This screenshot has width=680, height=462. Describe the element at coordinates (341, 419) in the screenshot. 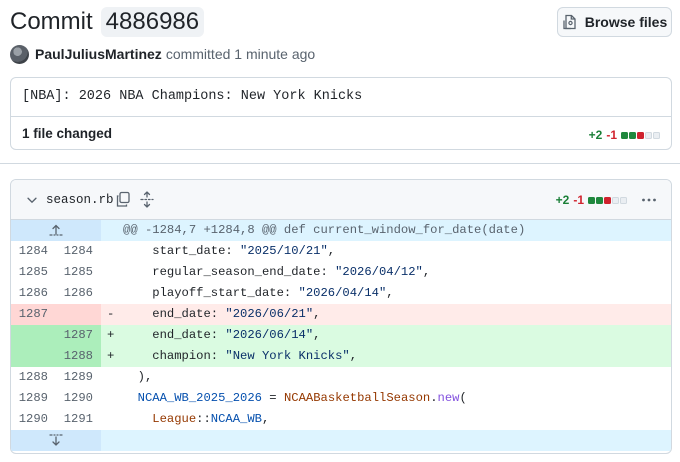

I see `diff-line-context: 1290 1291 League::NCAA_WB,` at that location.